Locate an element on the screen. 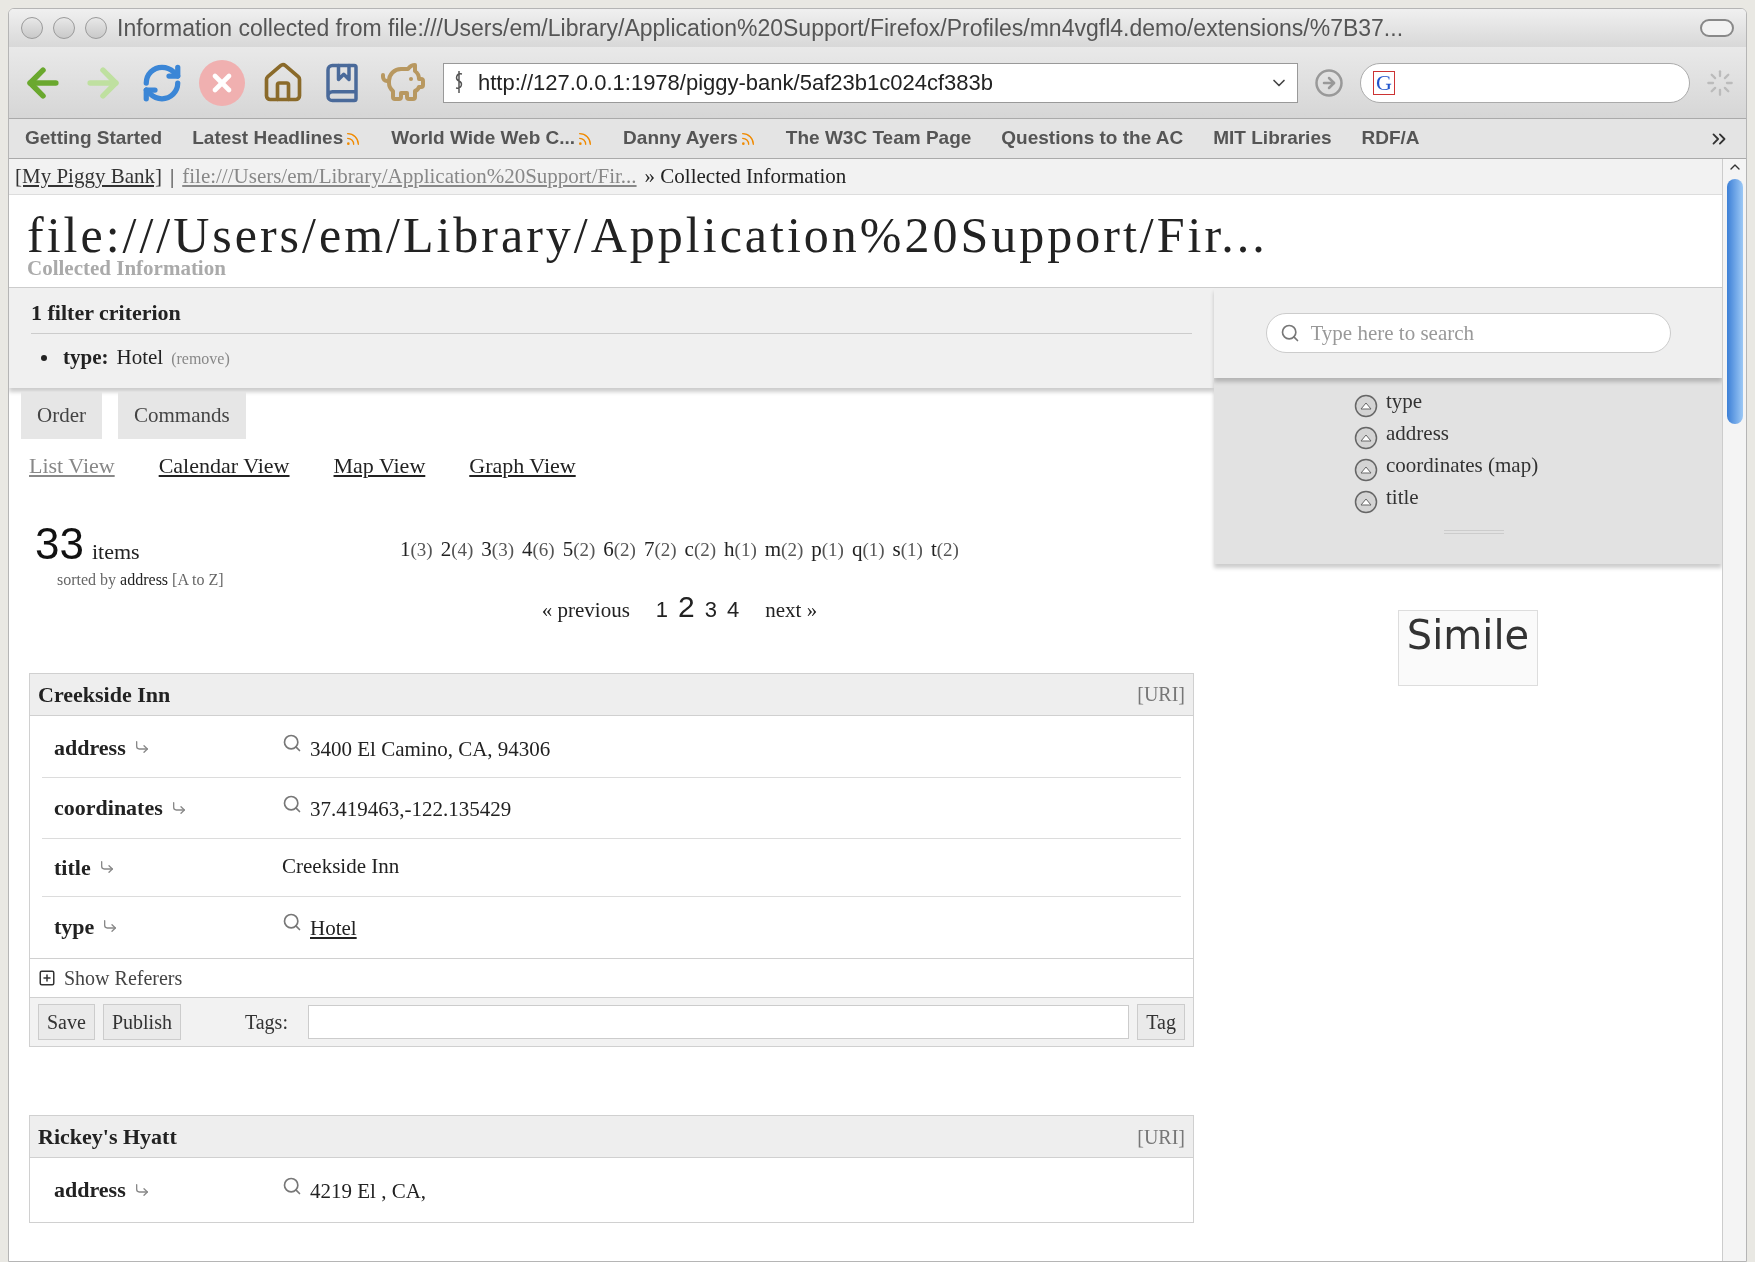 This screenshot has height=1262, width=1755. index-link: 3(3) is located at coordinates (497, 550).